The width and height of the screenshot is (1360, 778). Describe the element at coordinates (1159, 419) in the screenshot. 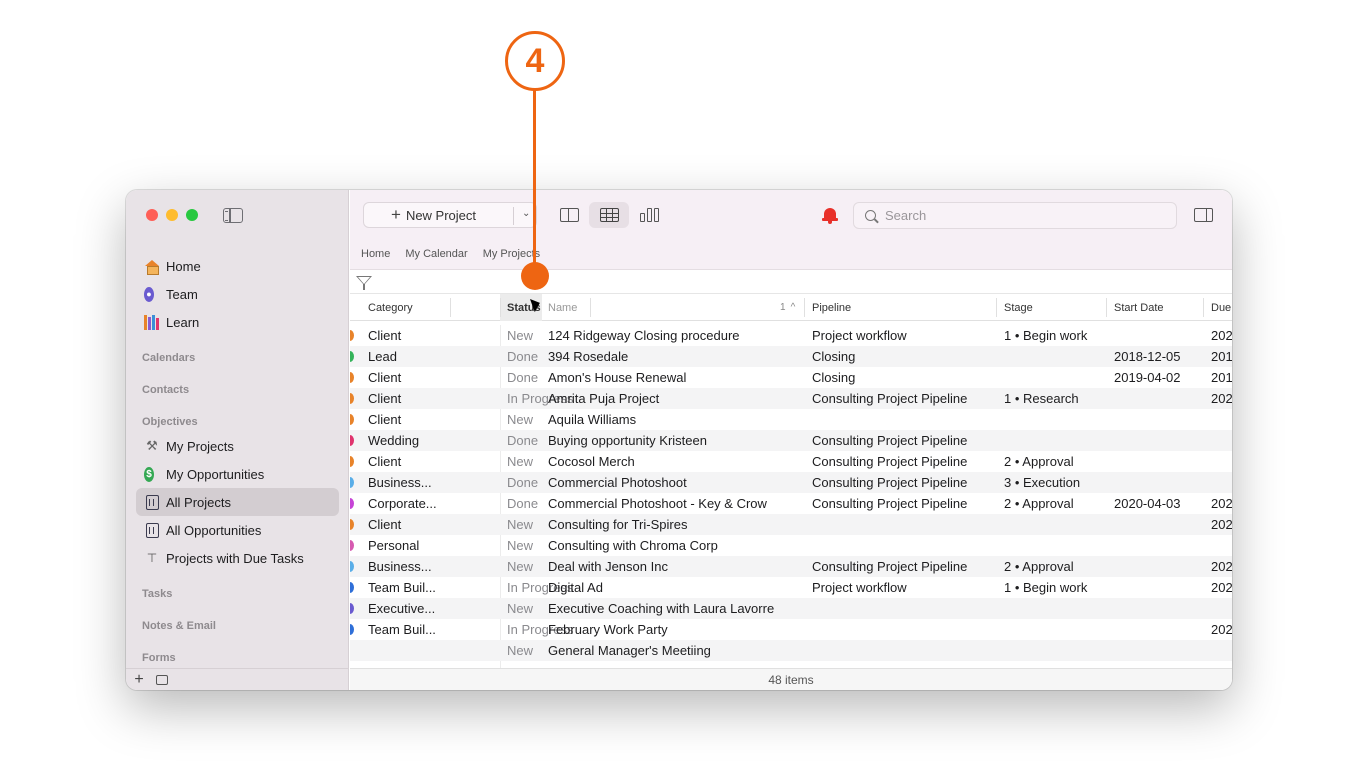

I see `cell-start` at that location.